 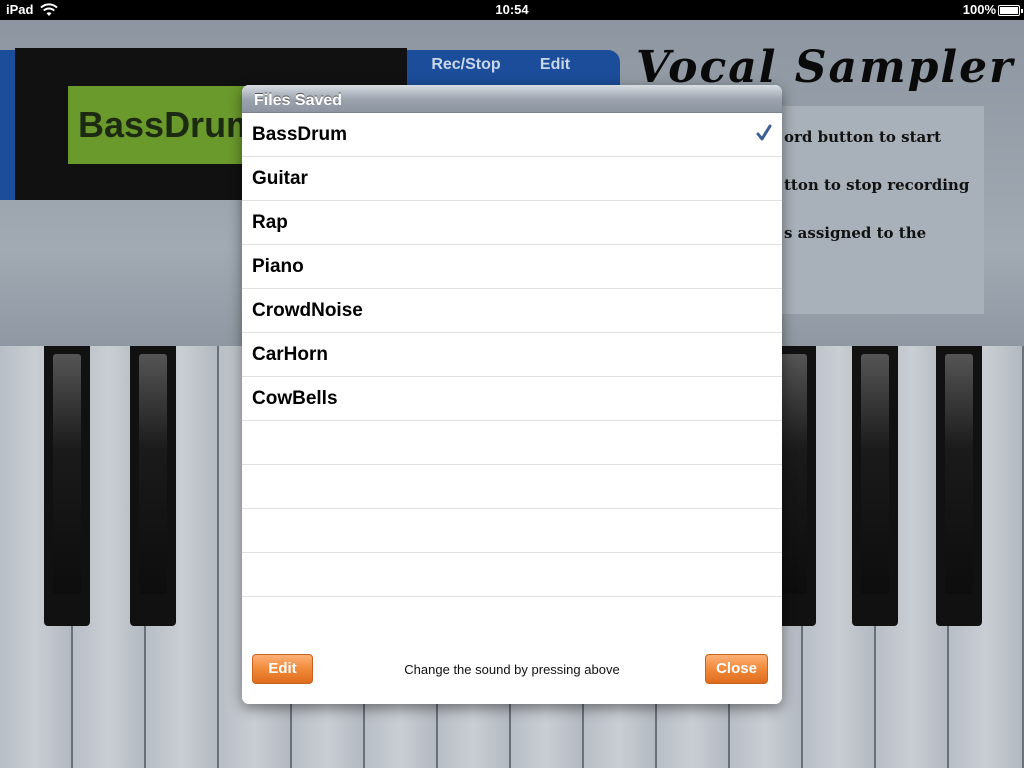 I want to click on battery-icon, so click(x=1010, y=10).